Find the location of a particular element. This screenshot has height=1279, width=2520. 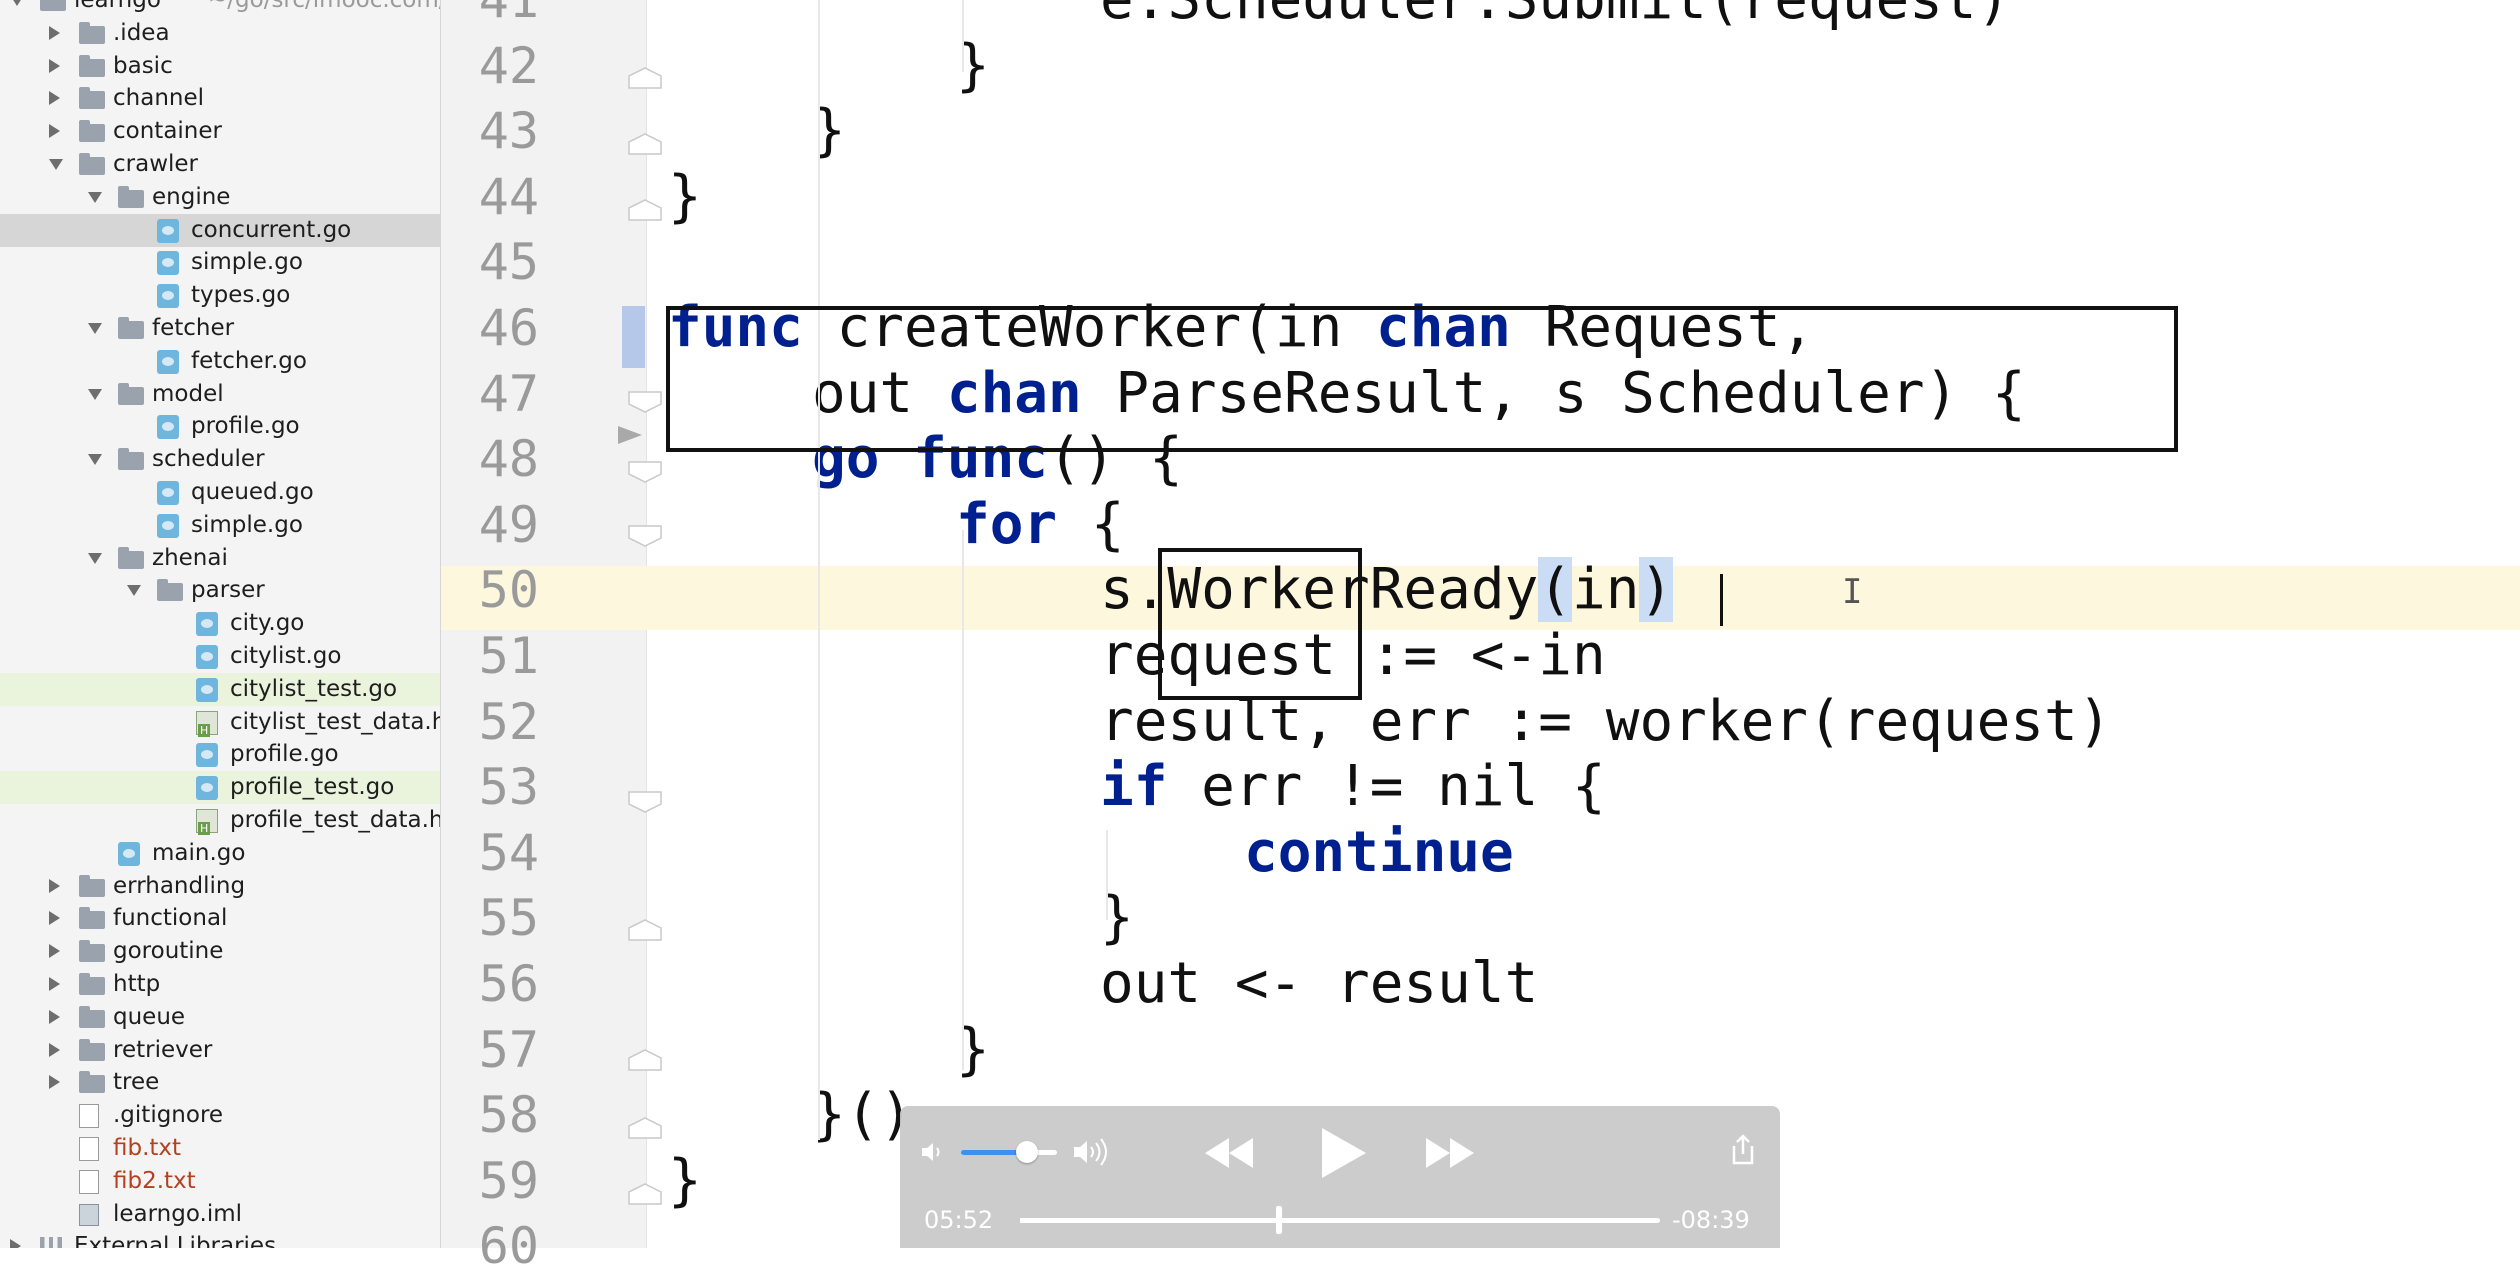

tree-file: fib.txt is located at coordinates (220, 1148).